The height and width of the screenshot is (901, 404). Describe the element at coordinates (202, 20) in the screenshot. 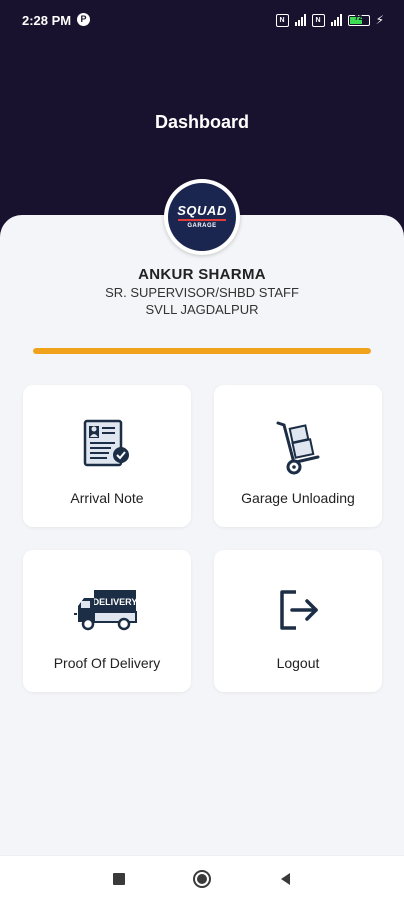

I see `status-bar: 2:28 PM P N N 72 ⚡` at that location.